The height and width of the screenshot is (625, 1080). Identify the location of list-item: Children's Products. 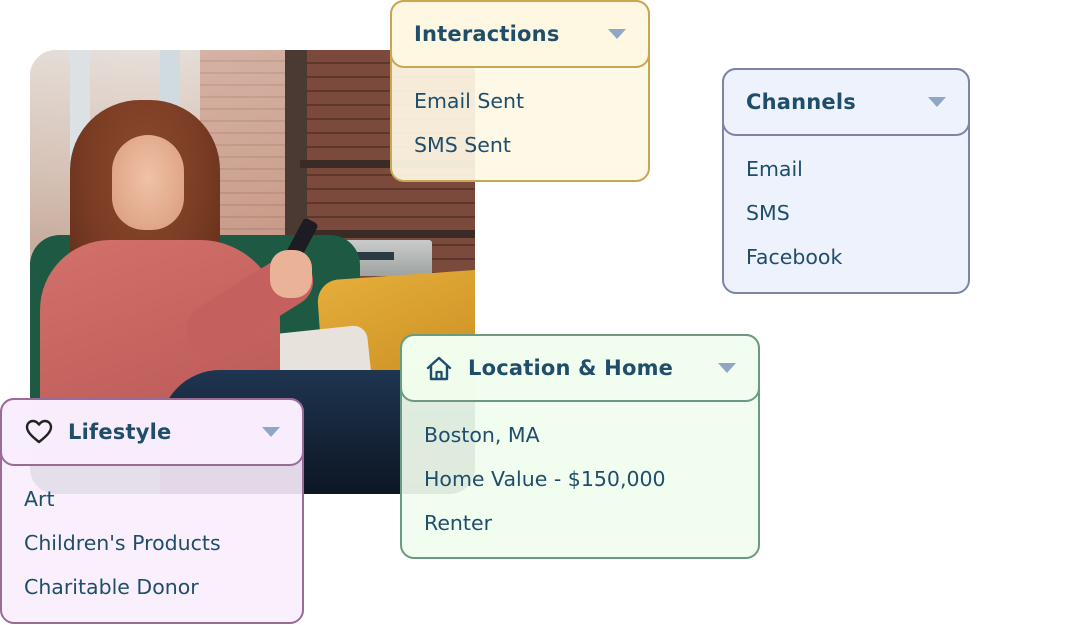
(122, 548).